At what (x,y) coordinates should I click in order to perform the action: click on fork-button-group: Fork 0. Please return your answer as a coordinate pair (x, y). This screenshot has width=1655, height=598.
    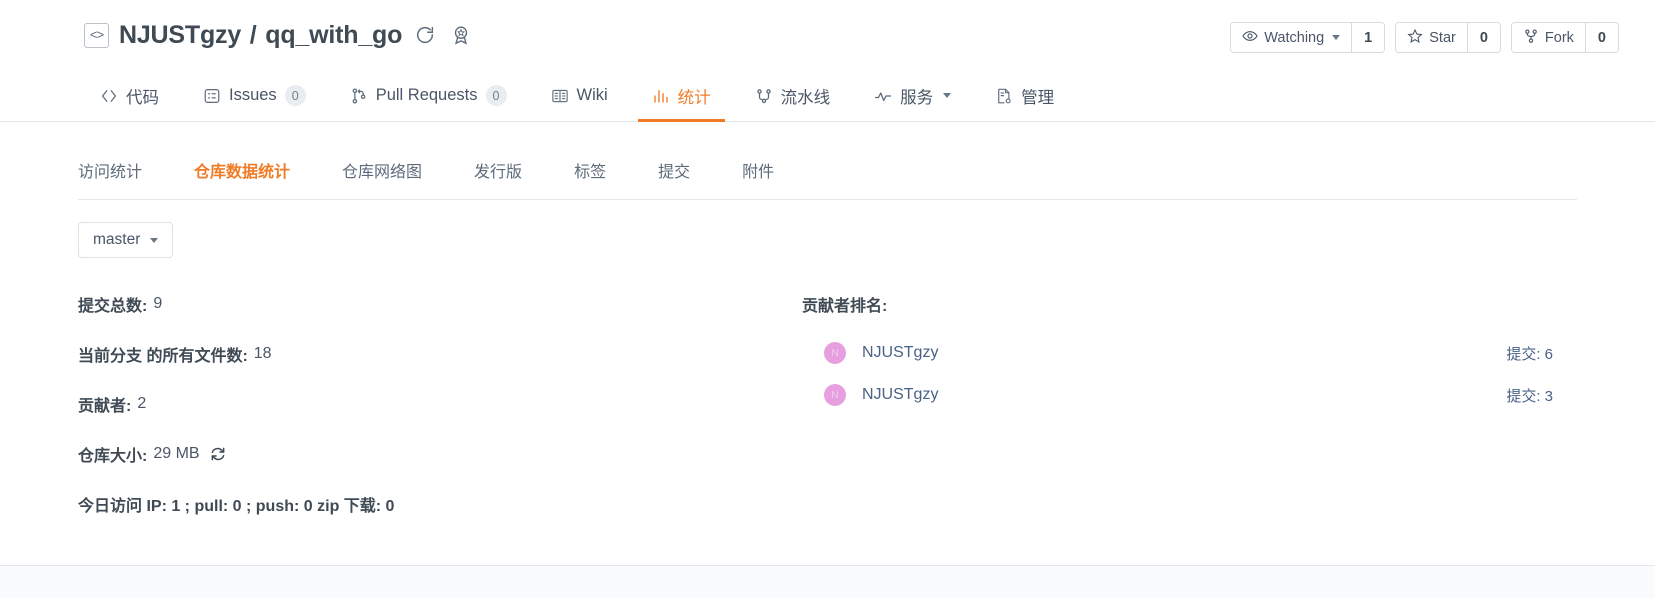
    Looking at the image, I should click on (1564, 37).